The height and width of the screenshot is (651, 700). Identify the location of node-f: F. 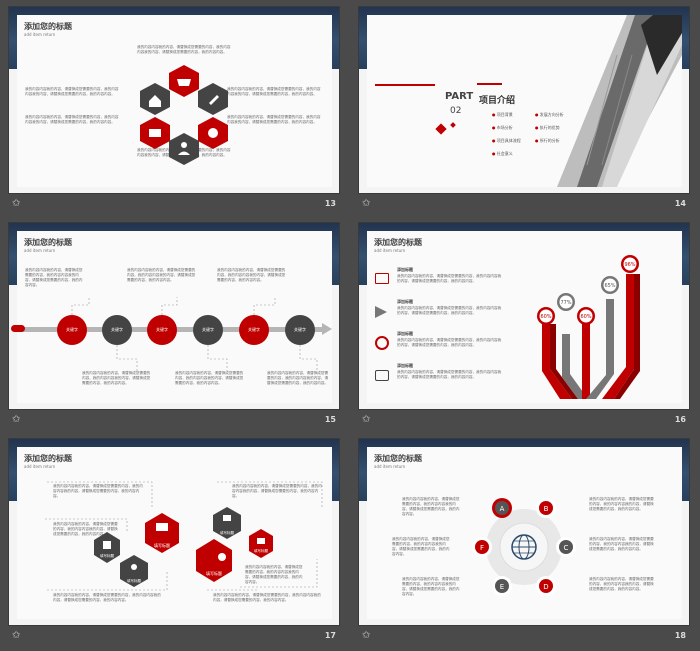
(482, 547).